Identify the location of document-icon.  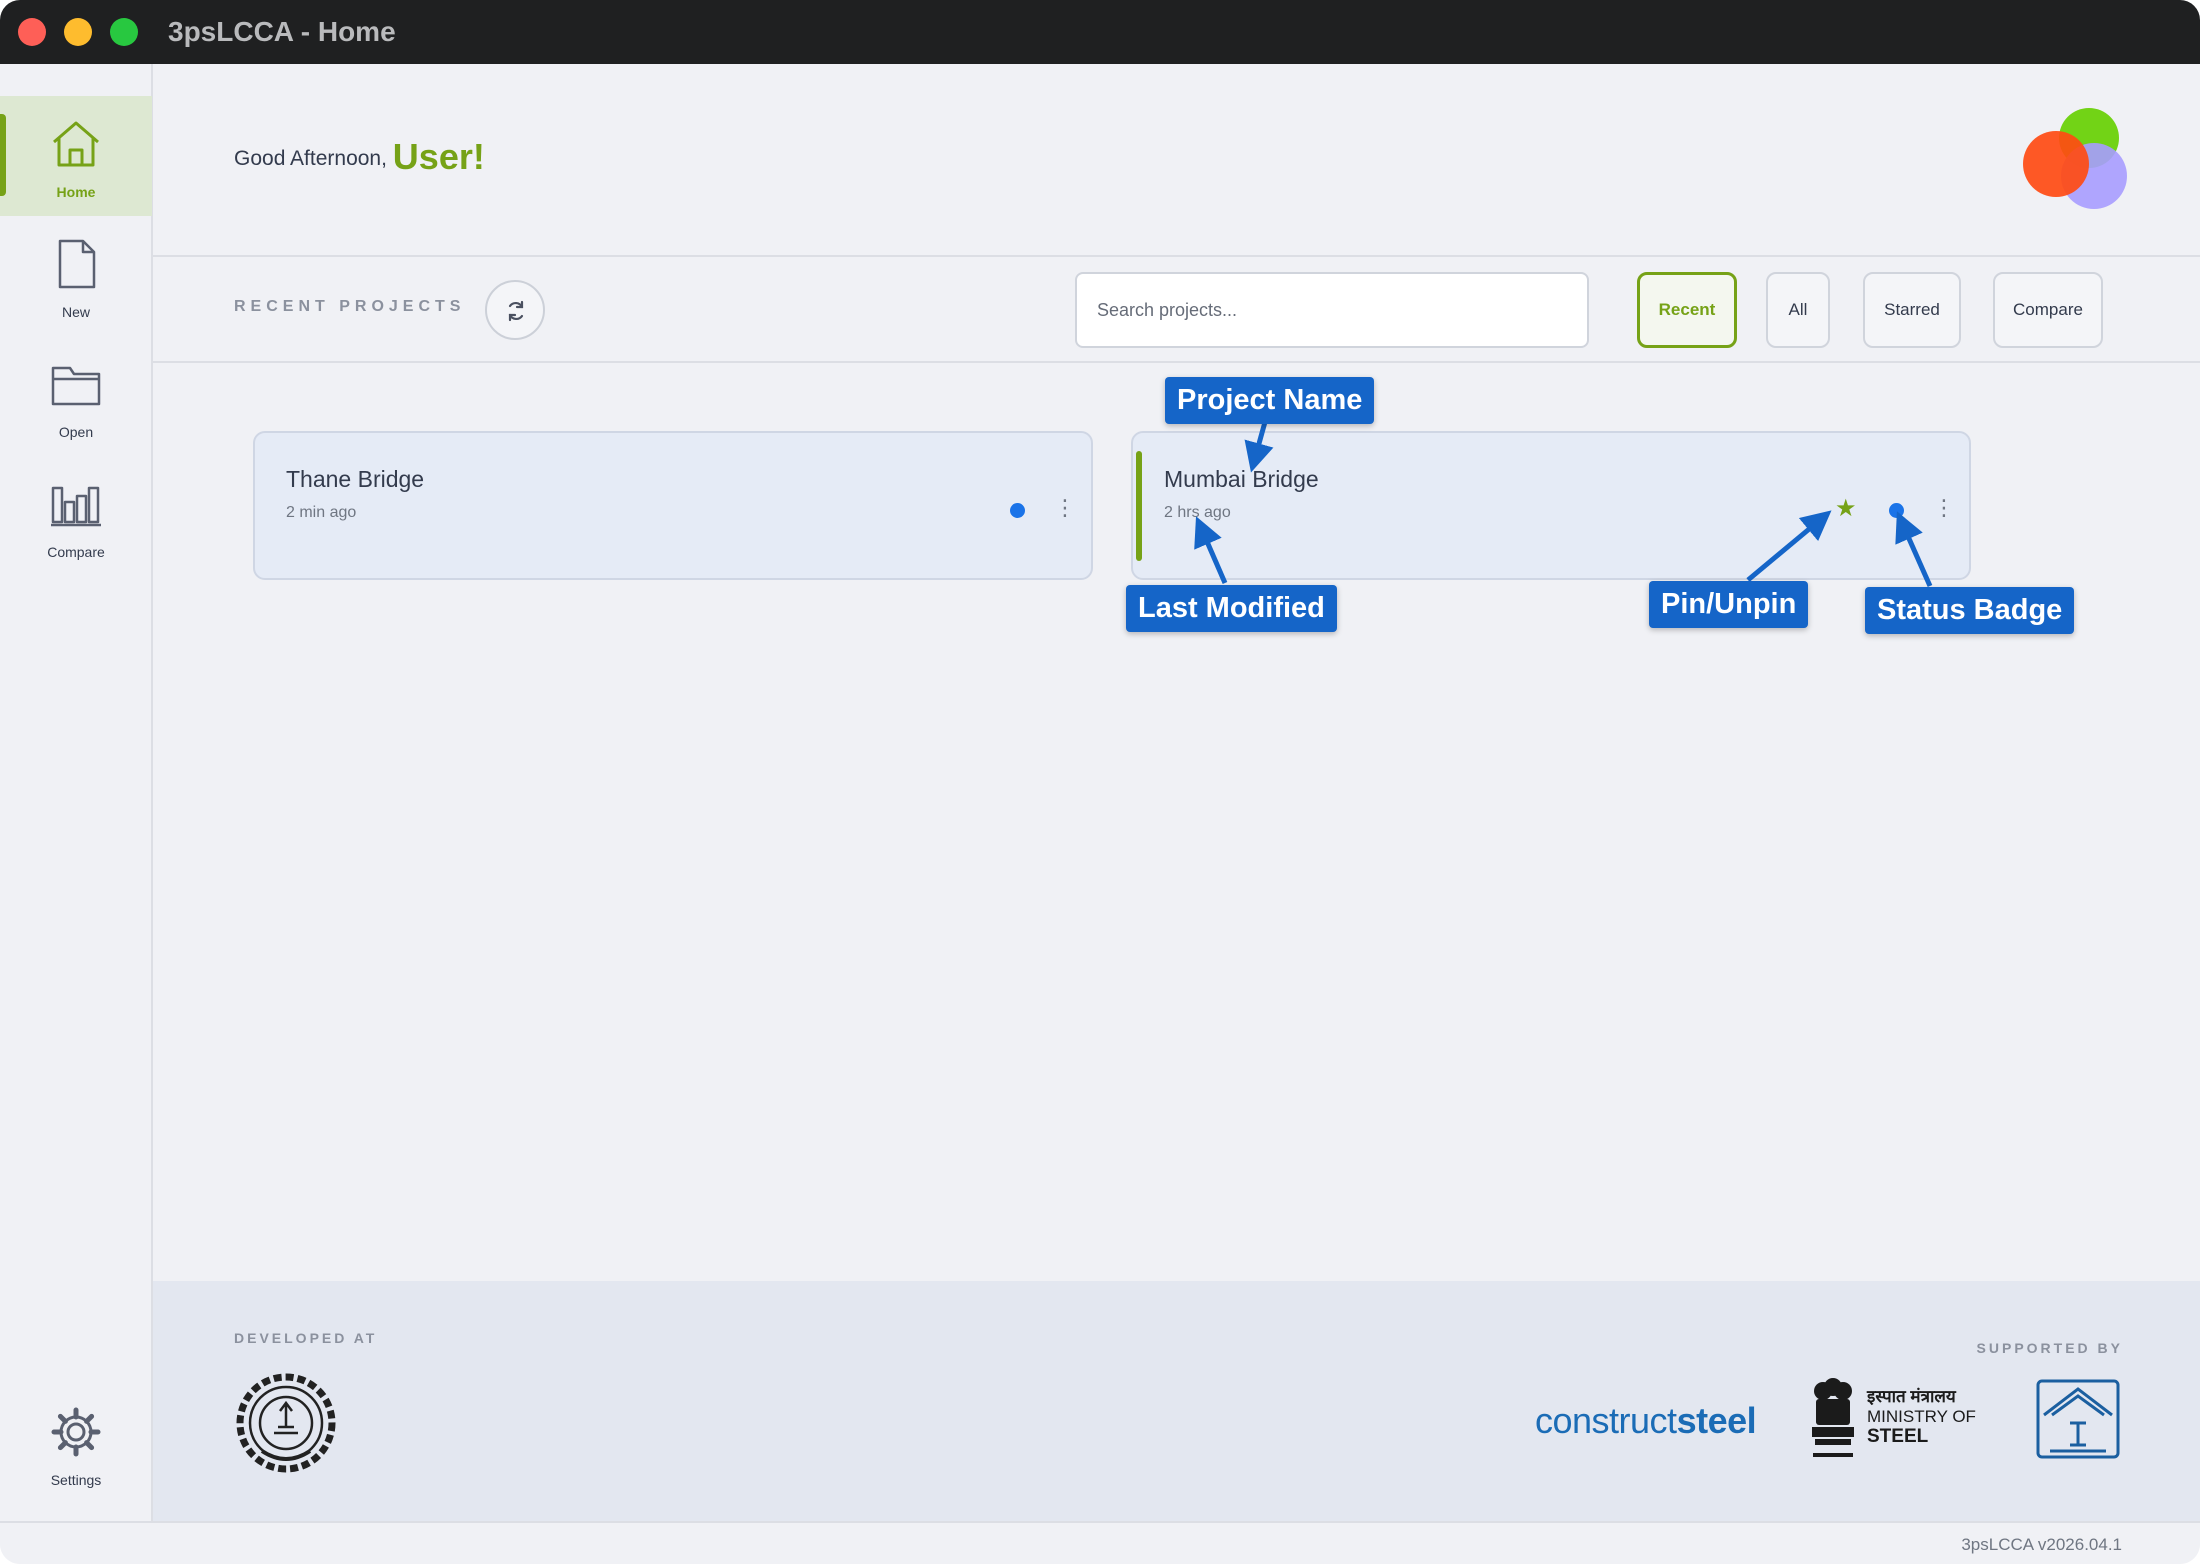
(77, 264).